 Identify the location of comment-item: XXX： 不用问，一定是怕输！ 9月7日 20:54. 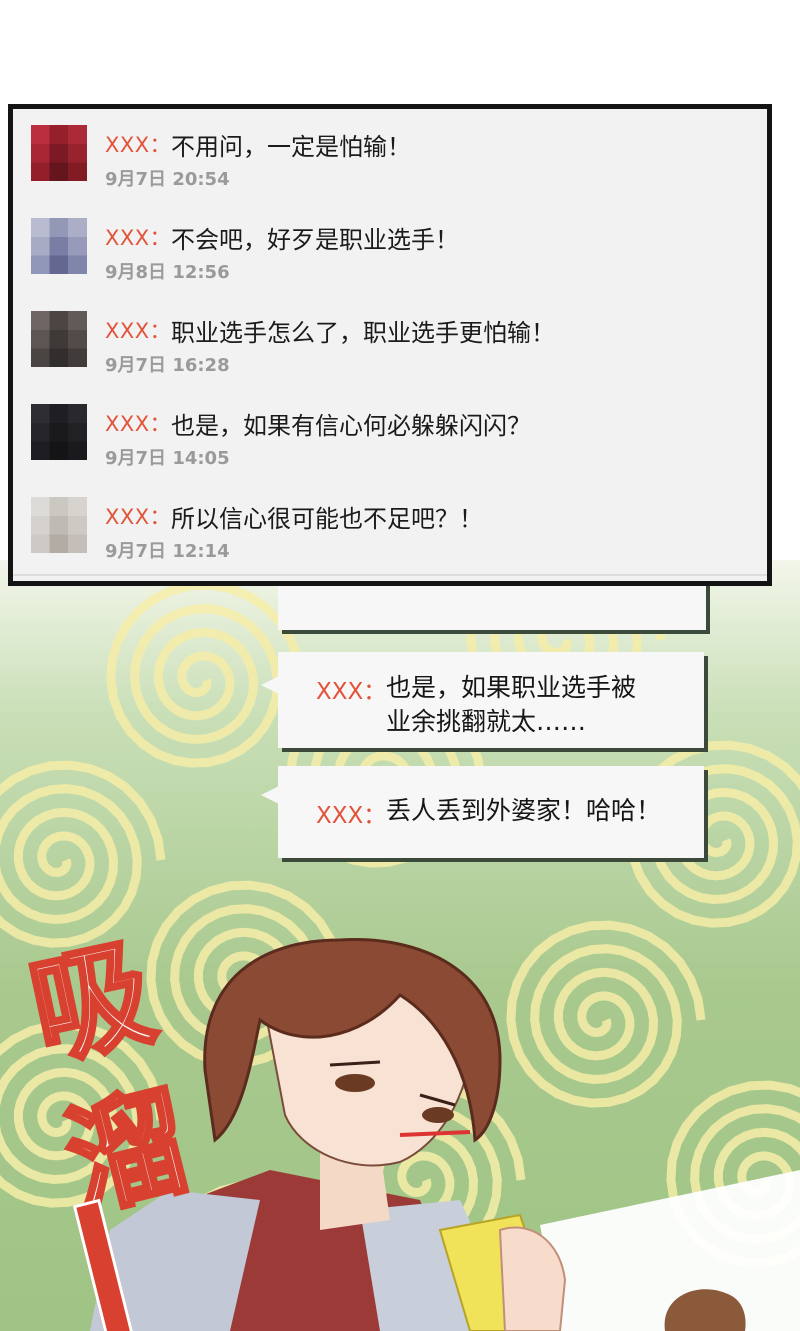
(390, 156).